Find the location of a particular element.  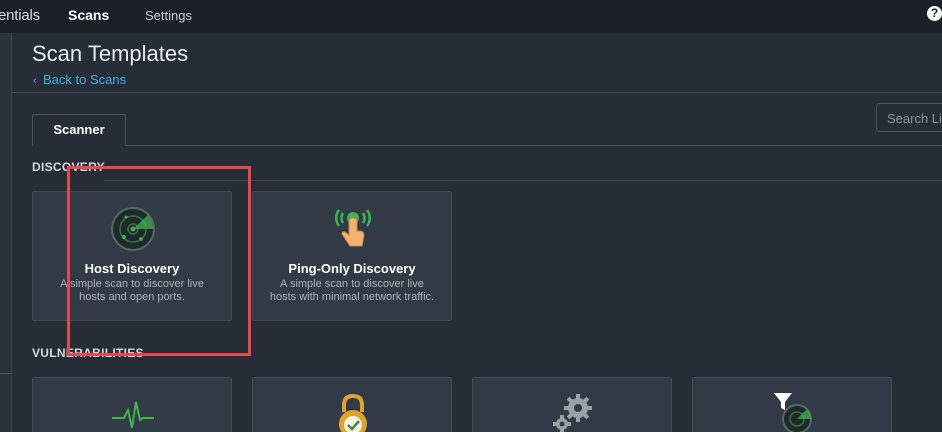

help-icon: ? is located at coordinates (934, 13).